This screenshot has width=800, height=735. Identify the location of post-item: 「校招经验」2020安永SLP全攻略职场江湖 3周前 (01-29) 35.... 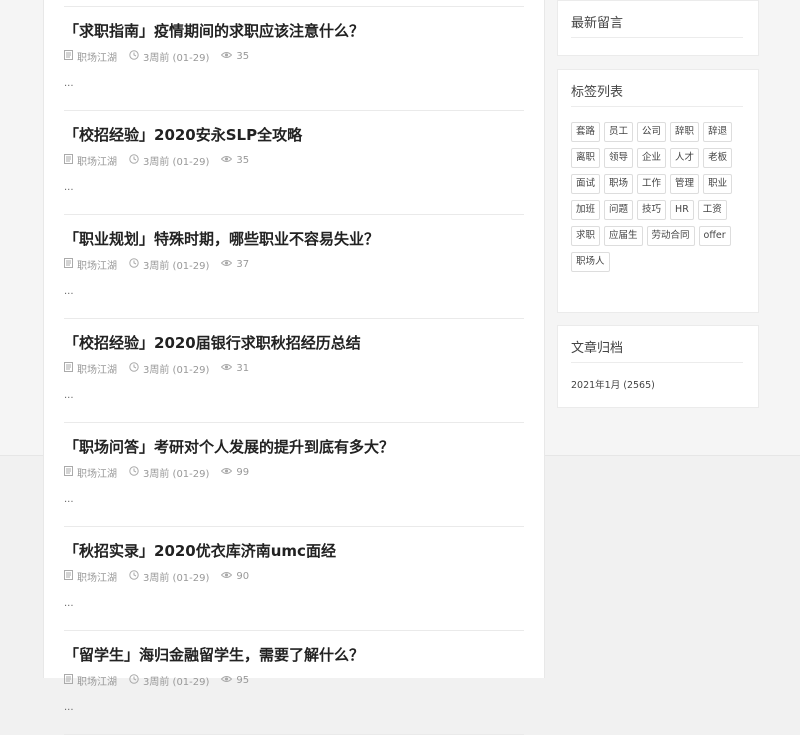
(294, 162).